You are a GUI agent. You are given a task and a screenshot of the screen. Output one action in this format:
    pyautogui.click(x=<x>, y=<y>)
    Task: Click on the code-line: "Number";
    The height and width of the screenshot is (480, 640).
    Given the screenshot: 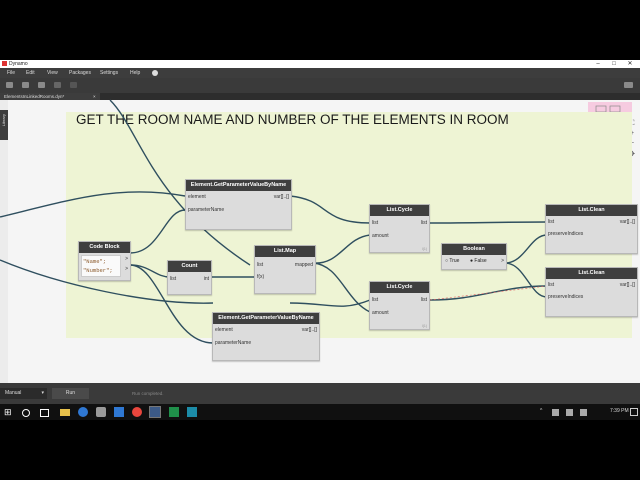 What is the action you would take?
    pyautogui.click(x=98, y=270)
    